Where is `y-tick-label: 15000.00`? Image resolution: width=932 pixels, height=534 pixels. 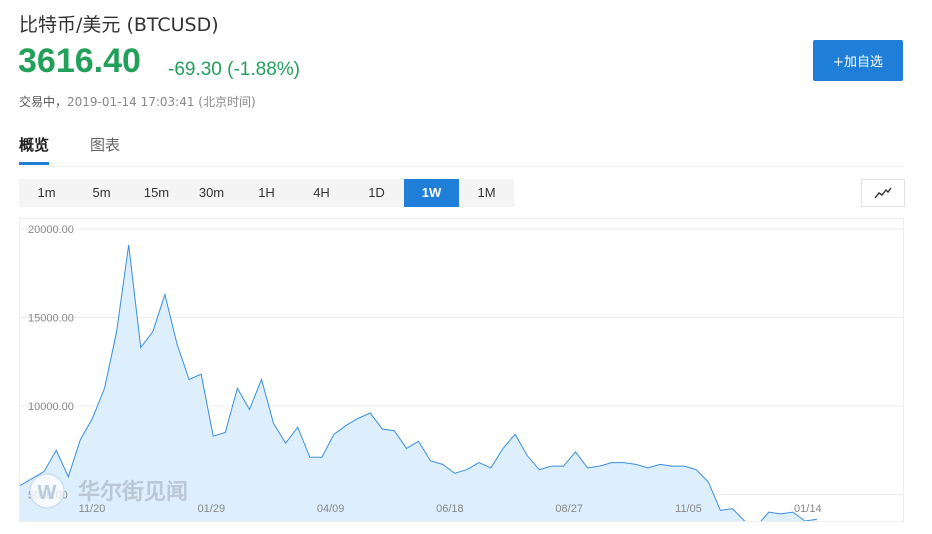 y-tick-label: 15000.00 is located at coordinates (51, 318).